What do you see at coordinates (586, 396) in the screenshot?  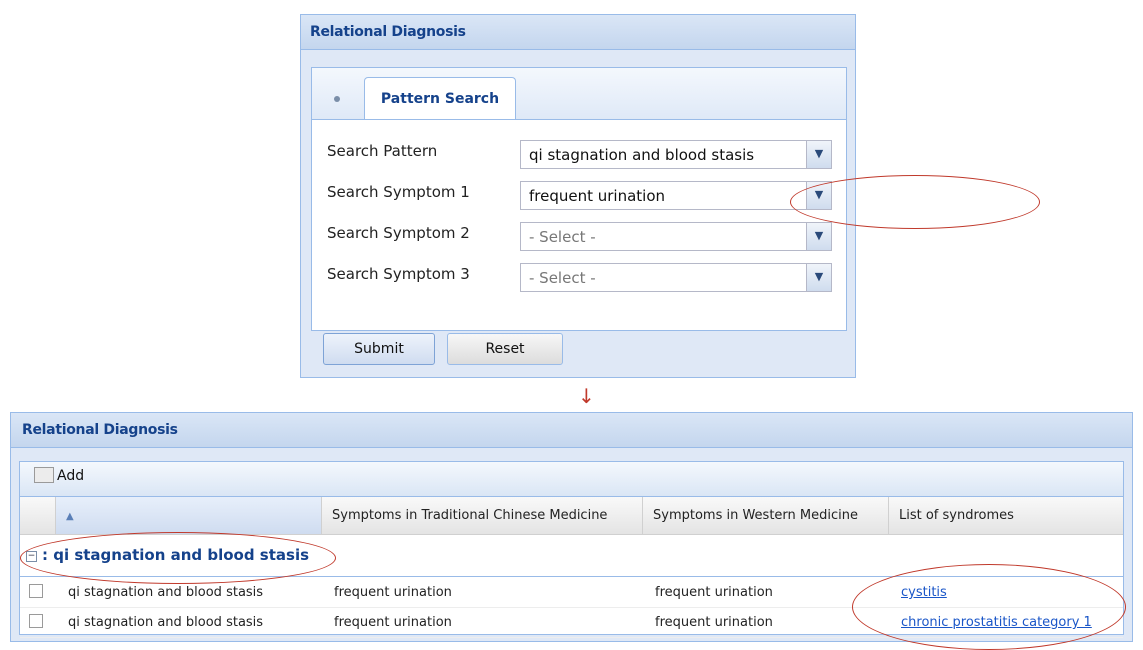 I see `flow-arrow-icon: ↓` at bounding box center [586, 396].